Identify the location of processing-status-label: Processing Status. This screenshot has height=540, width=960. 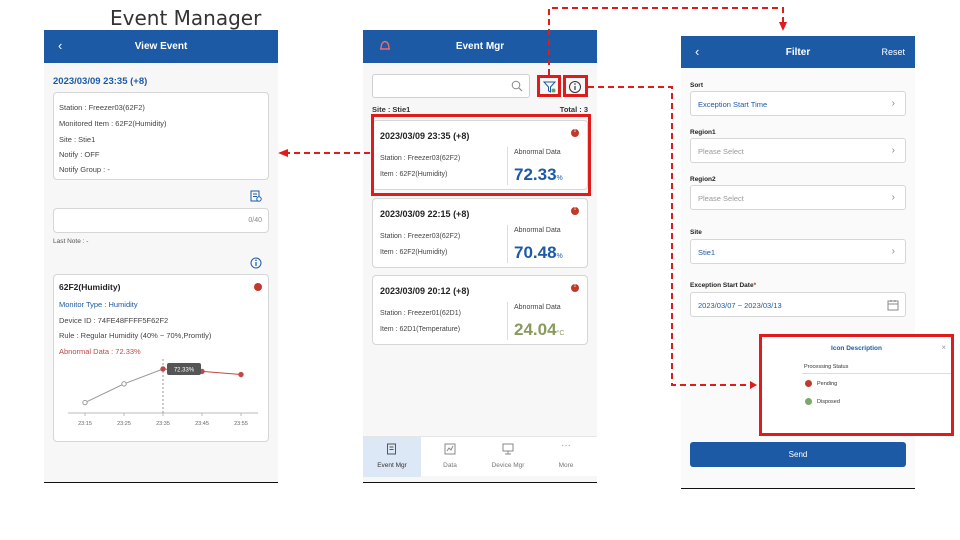
(826, 367).